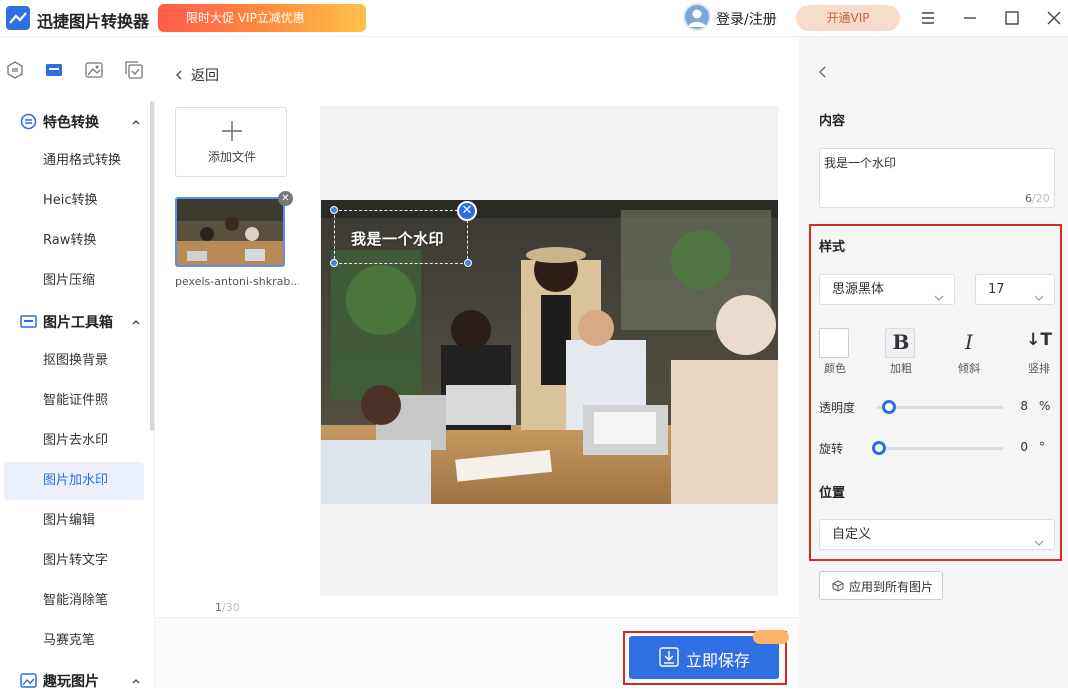 Image resolution: width=1068 pixels, height=693 pixels. What do you see at coordinates (970, 18) in the screenshot?
I see `minimize-icon` at bounding box center [970, 18].